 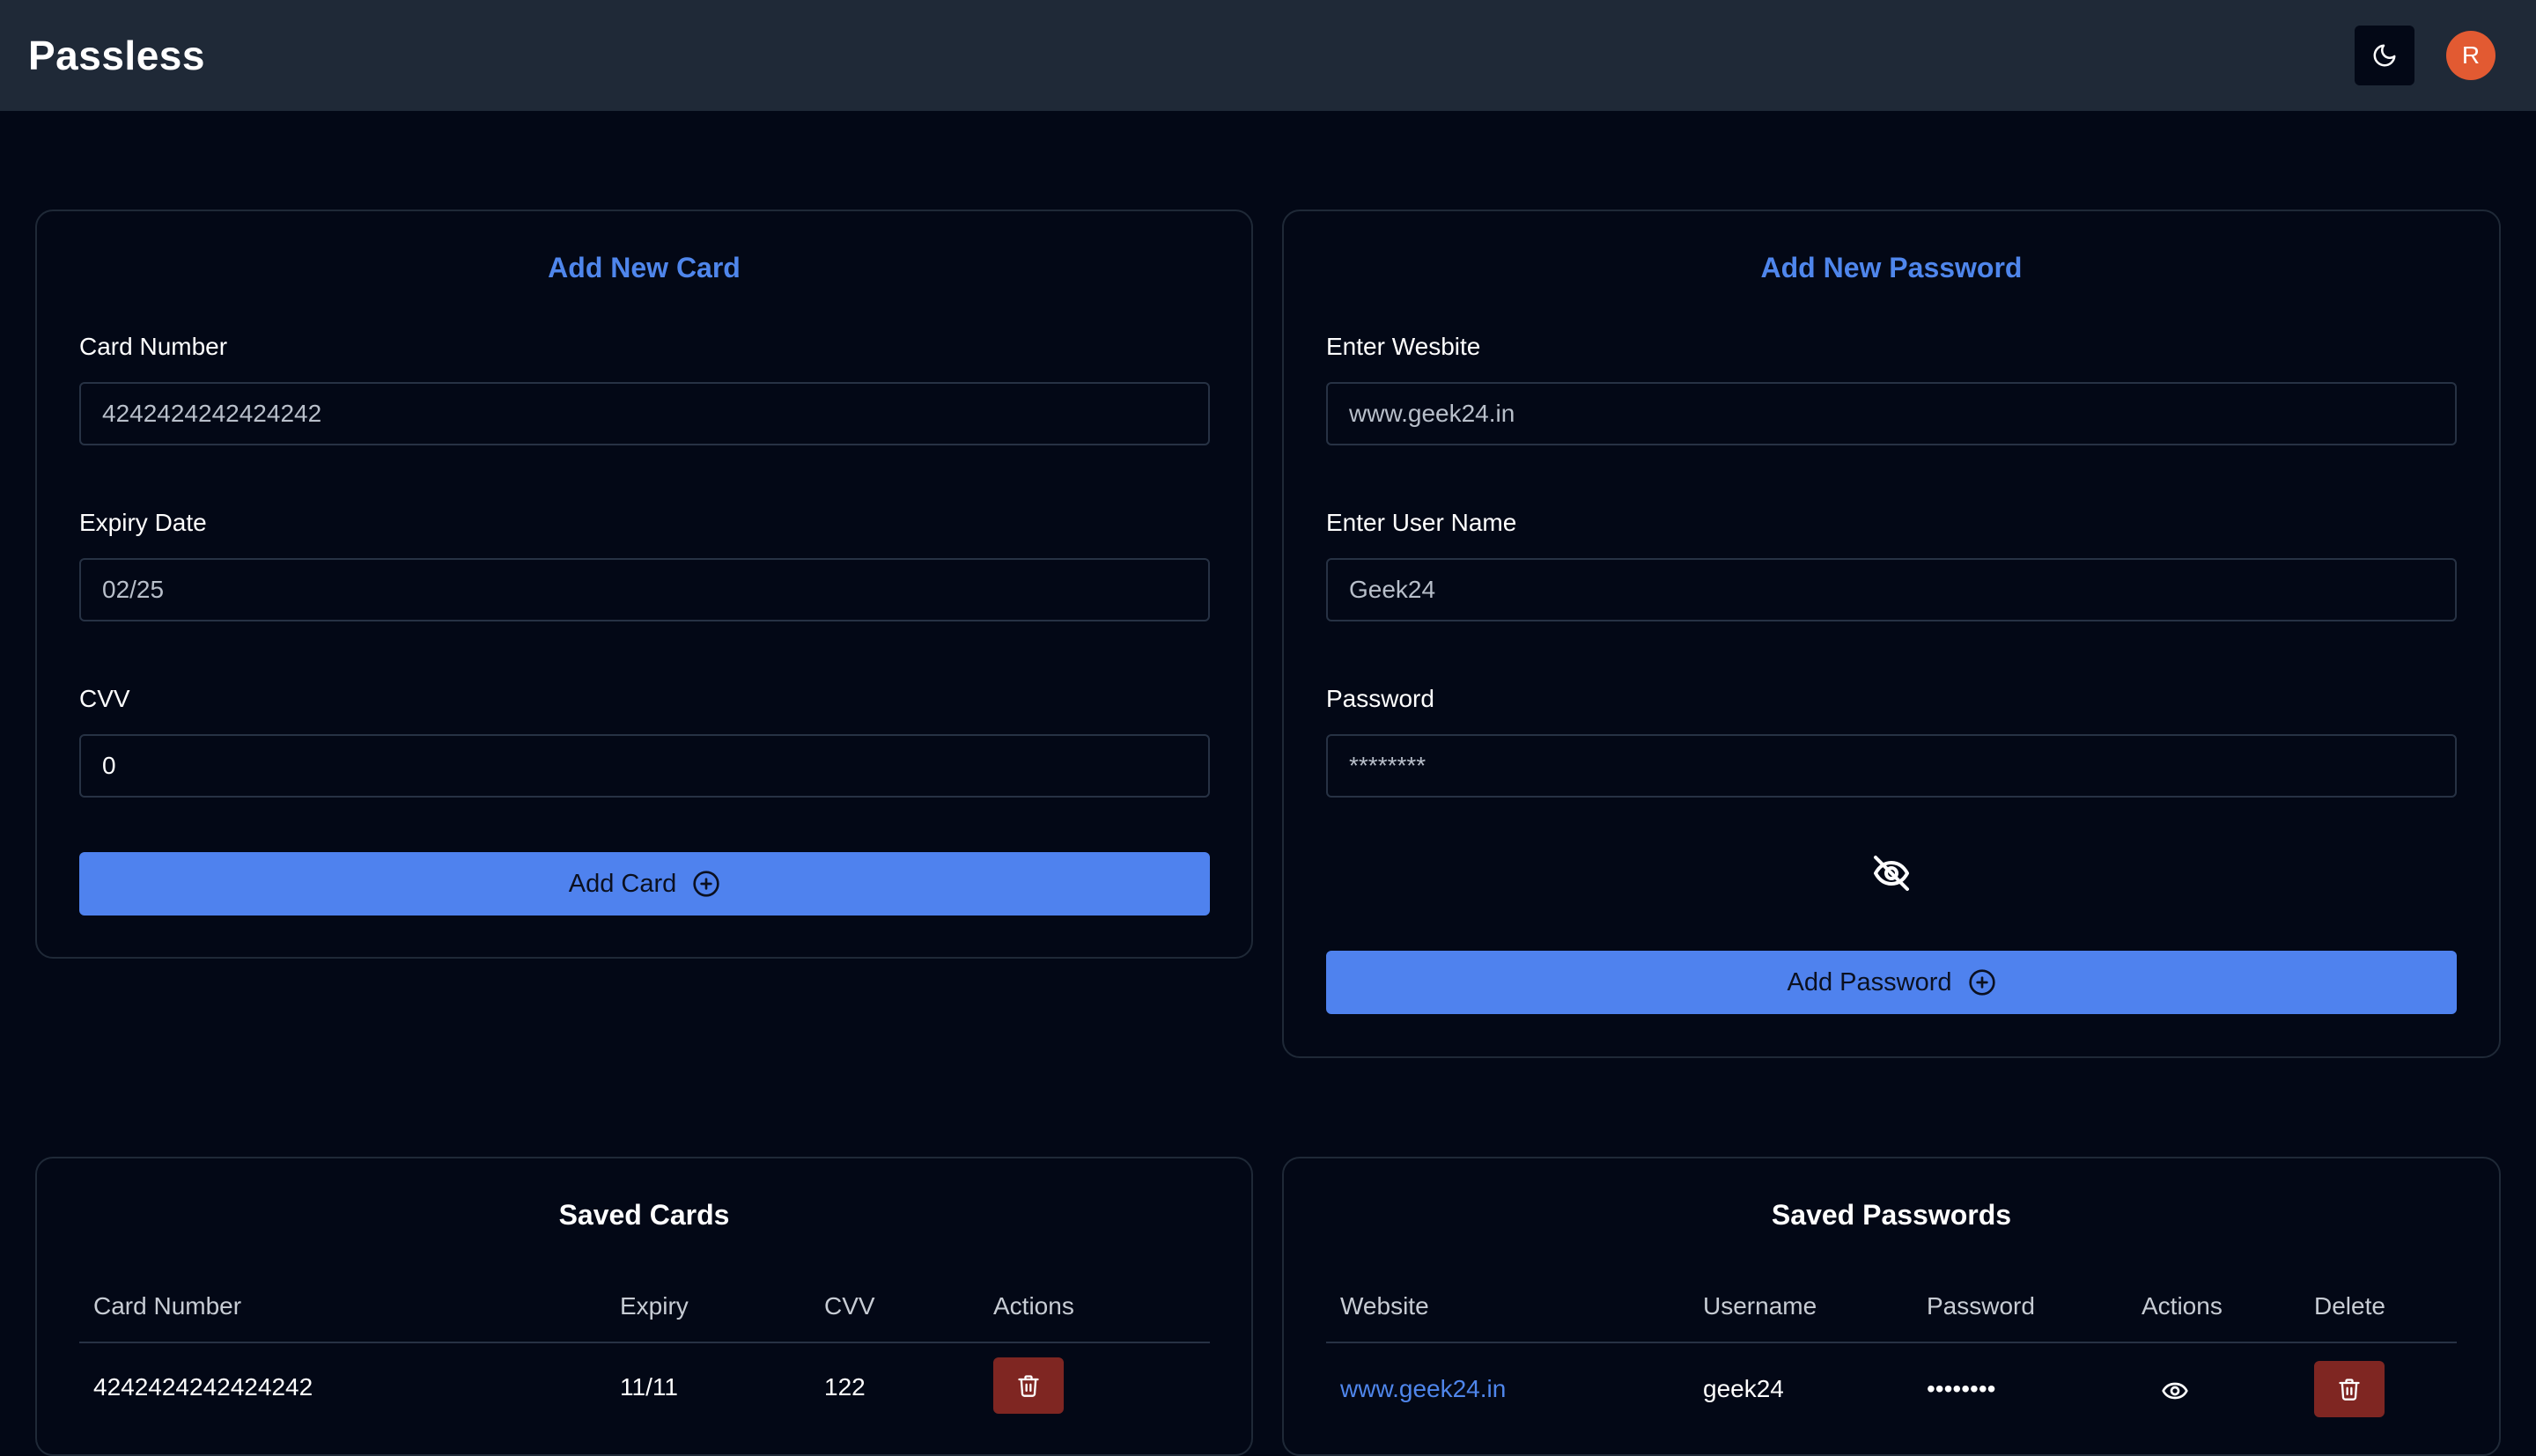 I want to click on saved-cards-col-card-number: Card Number, so click(x=167, y=1306).